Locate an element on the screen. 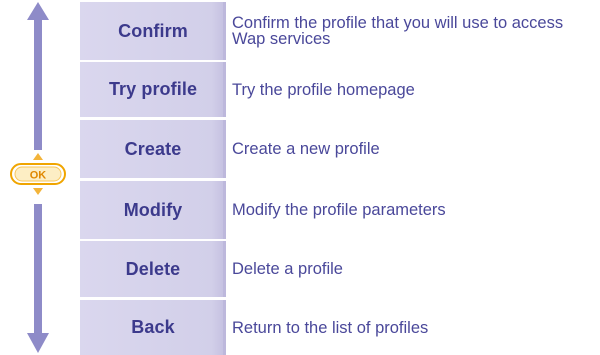 This screenshot has width=600, height=355. menu-item-modify-label: Modify is located at coordinates (153, 210).